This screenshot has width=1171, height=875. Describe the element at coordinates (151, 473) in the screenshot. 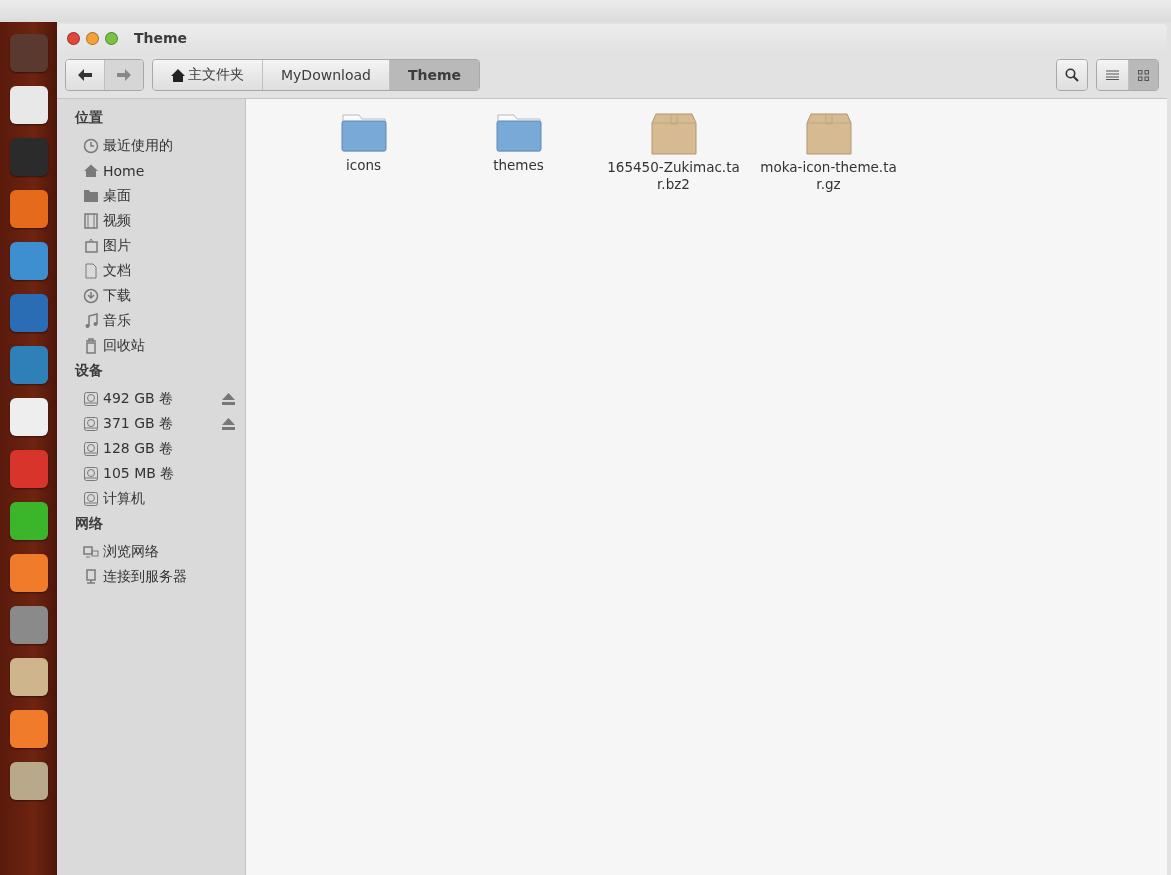

I see `sidebar-item: 105 MB 卷` at that location.